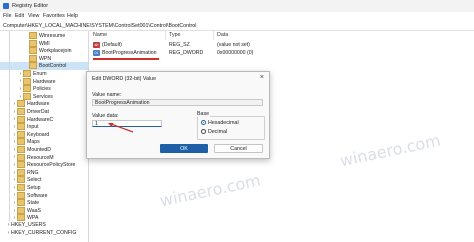 This screenshot has width=474, height=242. Describe the element at coordinates (44, 43) in the screenshot. I see `tree-item-label: WMI` at that location.